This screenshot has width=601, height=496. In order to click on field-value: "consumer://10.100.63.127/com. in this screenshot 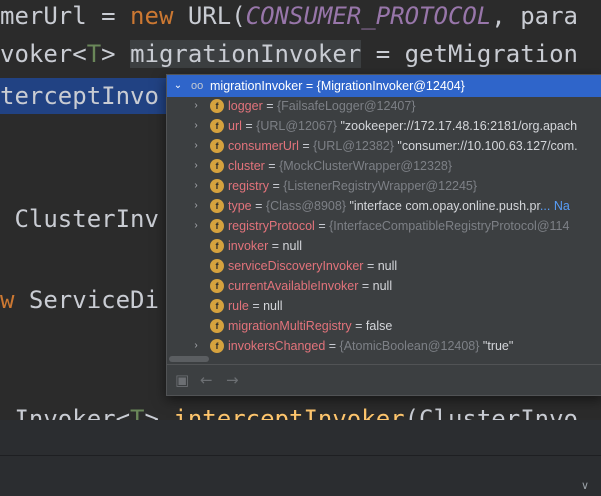, I will do `click(487, 146)`.